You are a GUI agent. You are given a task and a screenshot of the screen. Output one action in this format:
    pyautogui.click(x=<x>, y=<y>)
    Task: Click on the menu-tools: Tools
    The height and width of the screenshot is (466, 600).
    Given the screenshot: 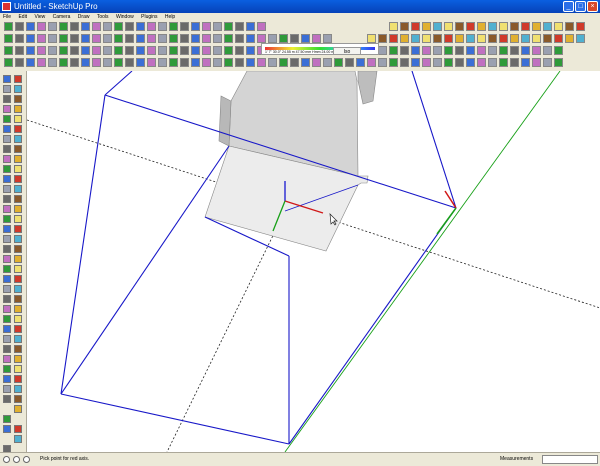 What is the action you would take?
    pyautogui.click(x=103, y=17)
    